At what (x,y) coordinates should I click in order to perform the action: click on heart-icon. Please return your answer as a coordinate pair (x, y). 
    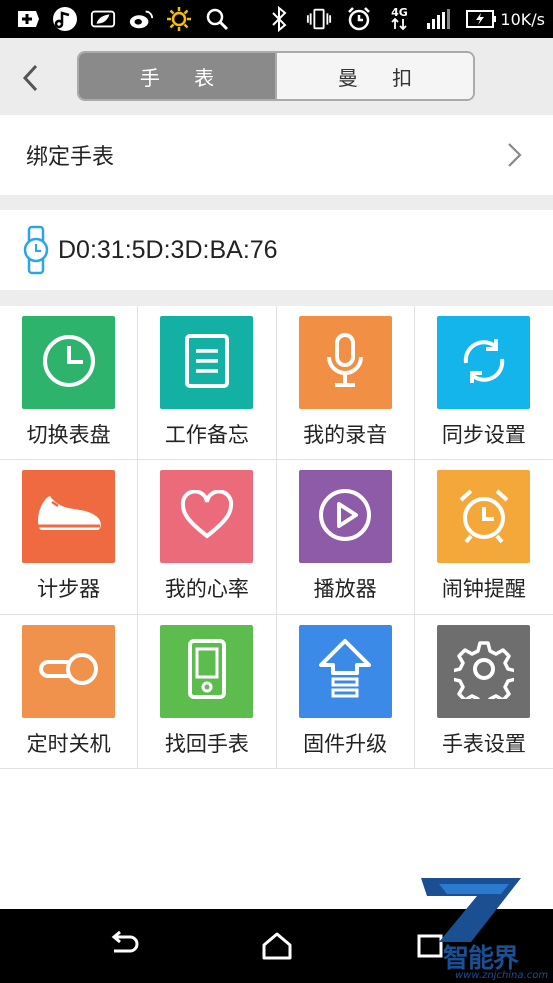
    Looking at the image, I should click on (207, 516).